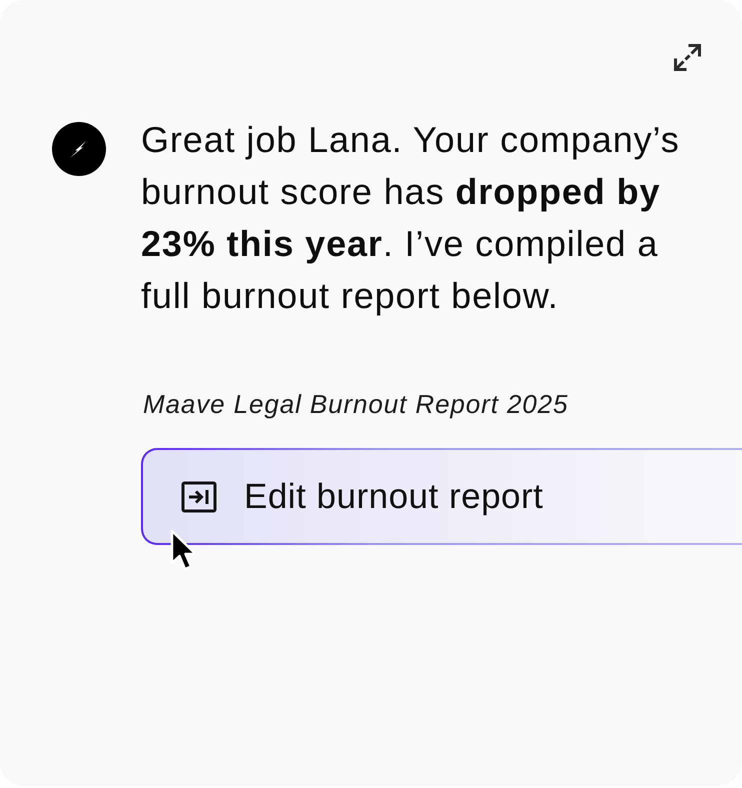 This screenshot has width=742, height=788. Describe the element at coordinates (184, 551) in the screenshot. I see `cursor-icon` at that location.